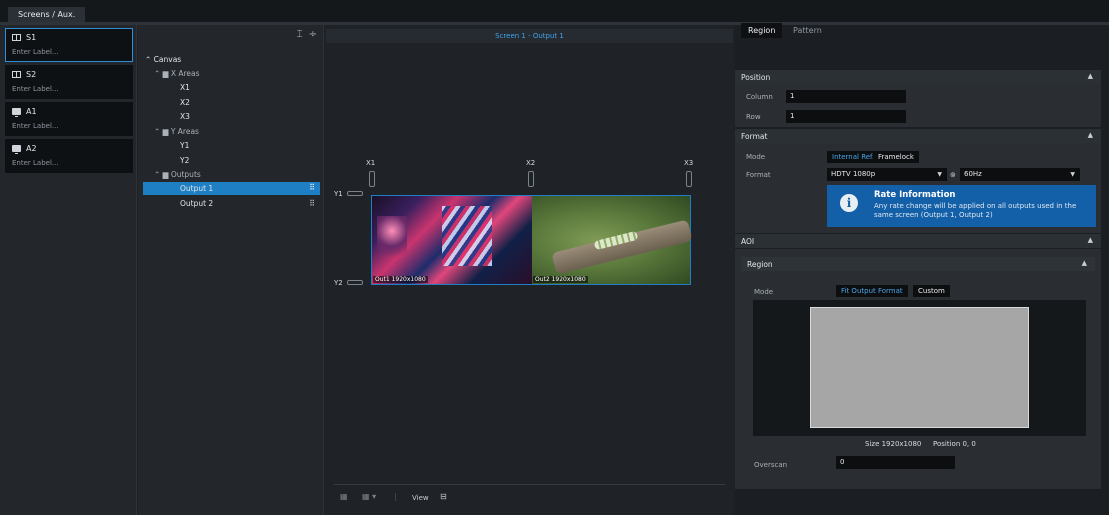 Image resolution: width=1109 pixels, height=515 pixels. What do you see at coordinates (919, 367) in the screenshot?
I see `aoi-region-rect` at bounding box center [919, 367].